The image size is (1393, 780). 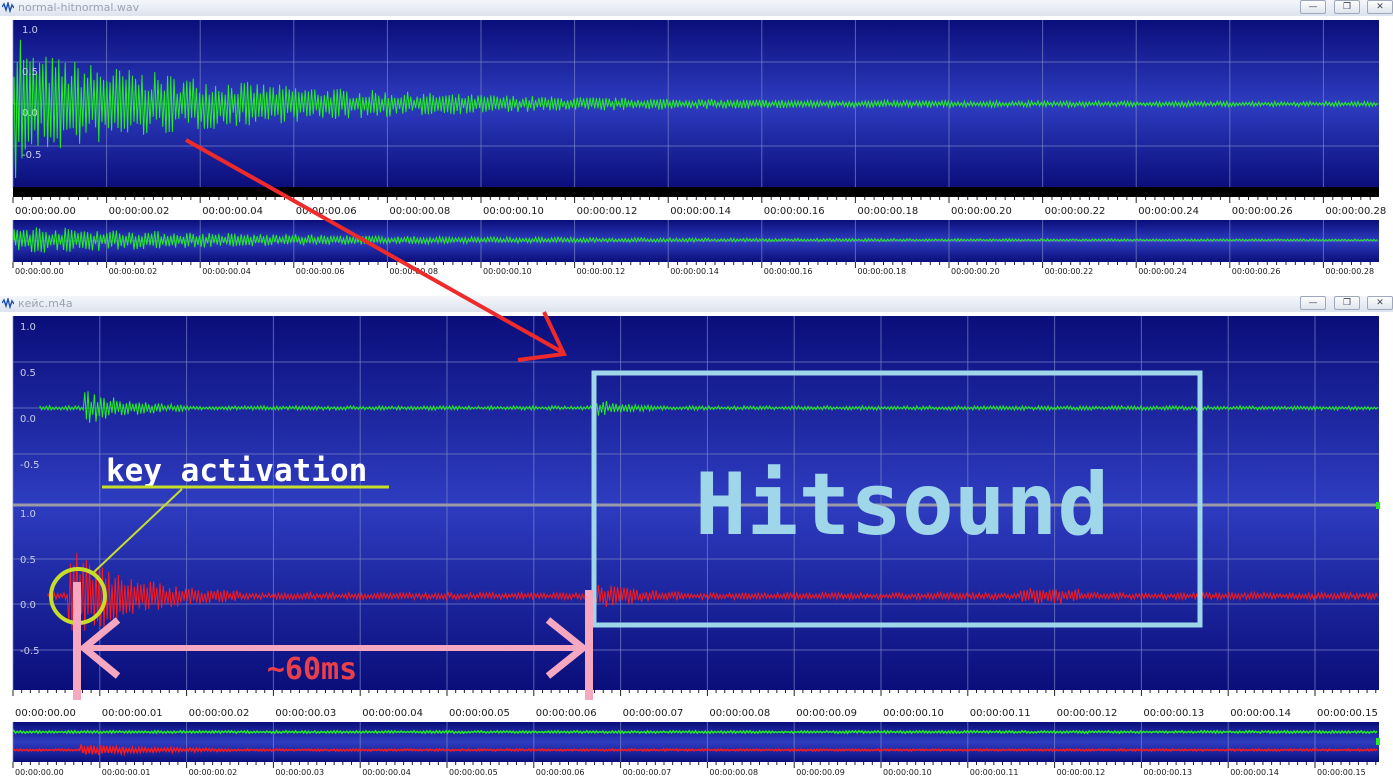 What do you see at coordinates (126, 772) in the screenshot?
I see `overview-time-label: 00:00:00.01` at bounding box center [126, 772].